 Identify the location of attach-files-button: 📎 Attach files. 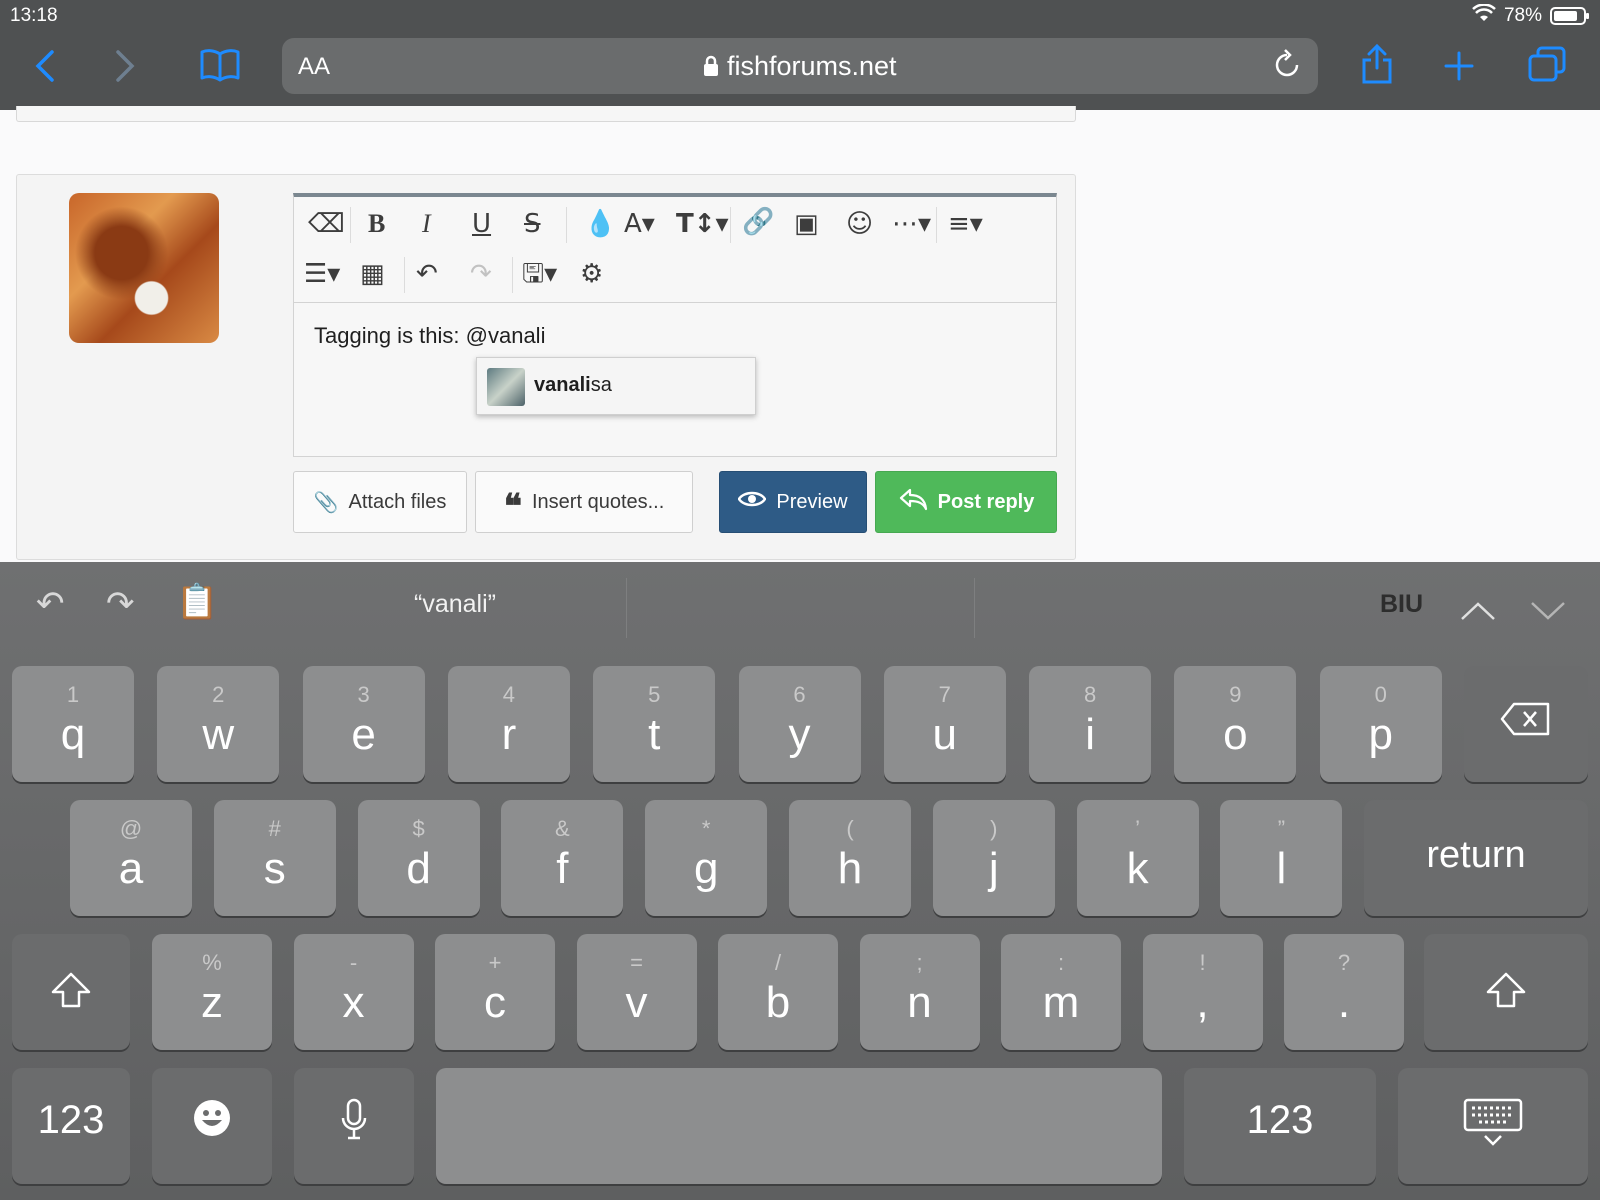
(380, 502).